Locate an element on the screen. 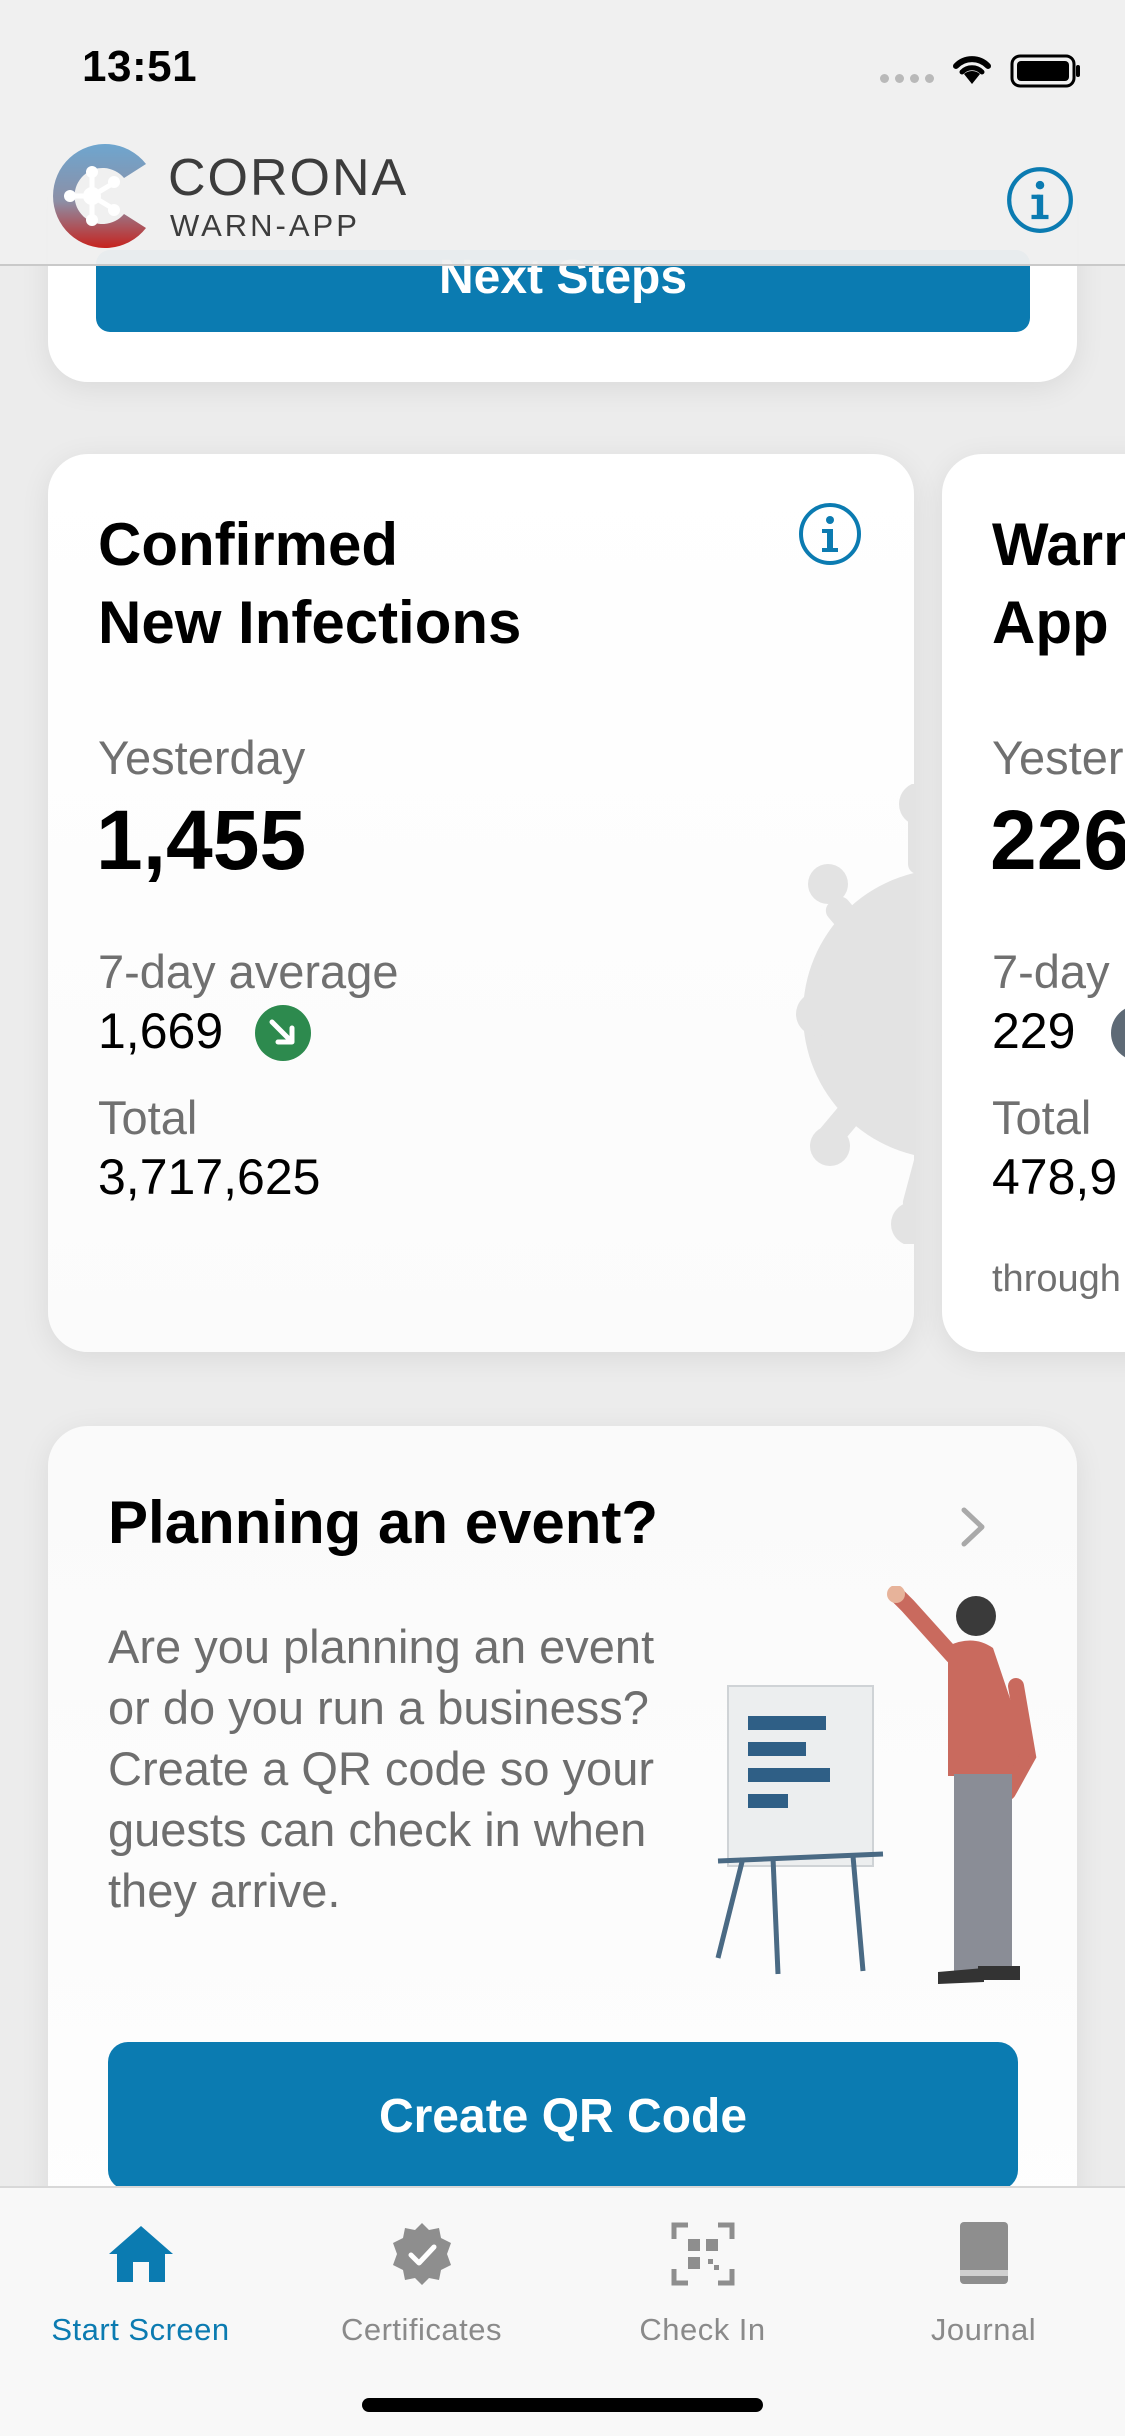  tab-label: Certificates is located at coordinates (421, 2329).